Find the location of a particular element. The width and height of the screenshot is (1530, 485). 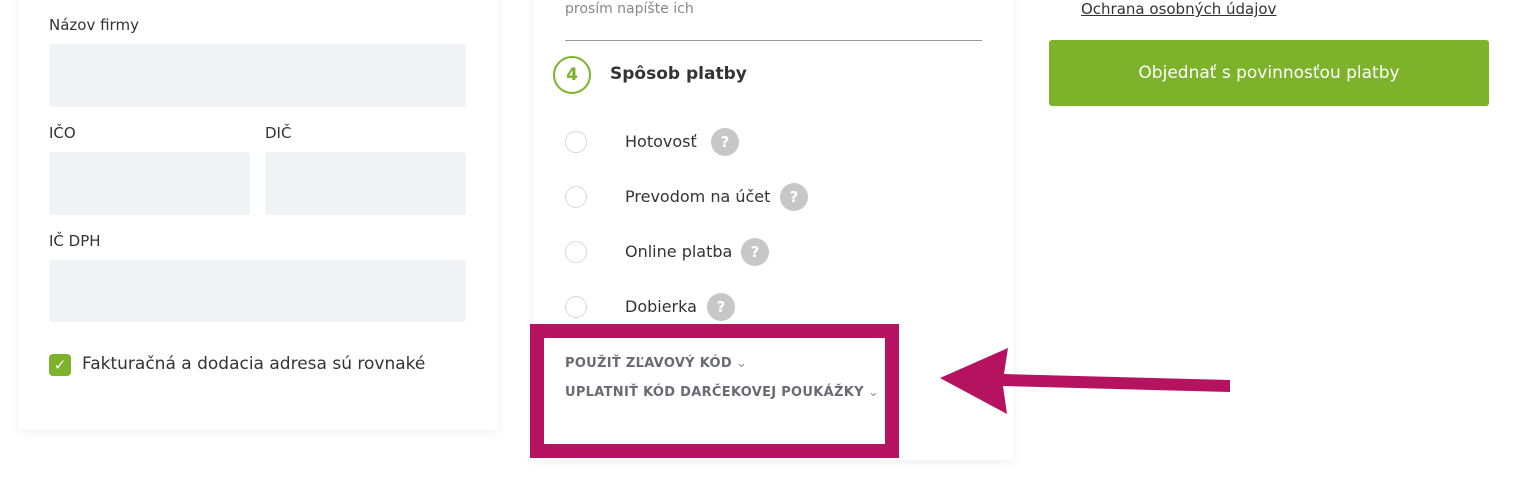

order-button: Objednať s povinnosťou platby is located at coordinates (1269, 73).